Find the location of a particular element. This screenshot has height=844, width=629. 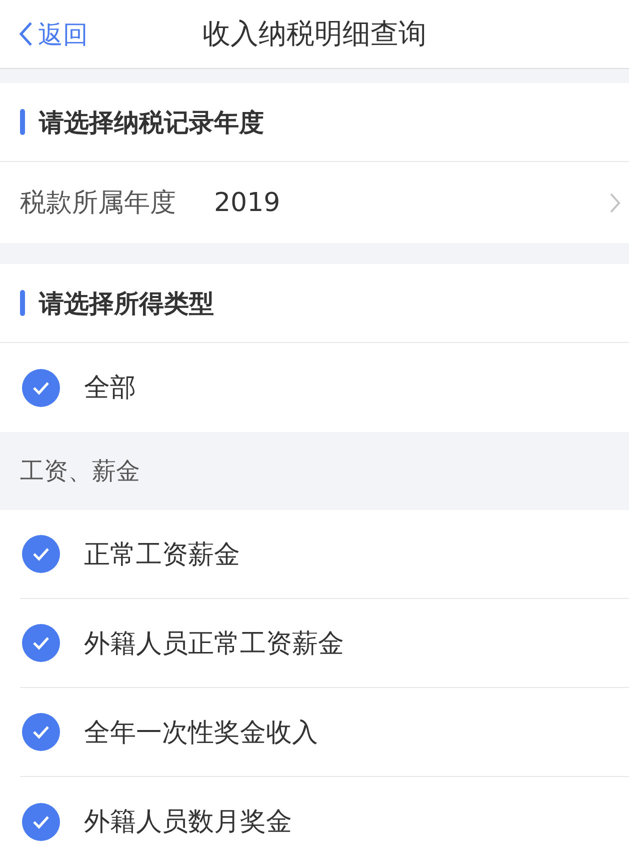

option-label: 正常工资薪金 is located at coordinates (162, 555).